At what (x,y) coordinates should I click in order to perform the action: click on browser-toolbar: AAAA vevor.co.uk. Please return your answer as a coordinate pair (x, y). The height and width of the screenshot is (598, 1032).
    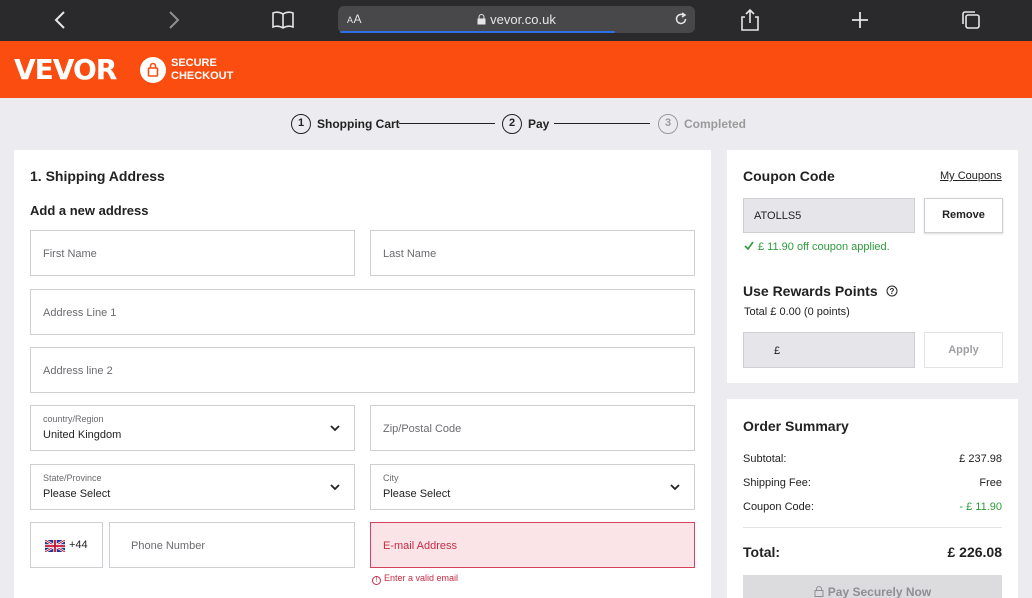
    Looking at the image, I should click on (516, 20).